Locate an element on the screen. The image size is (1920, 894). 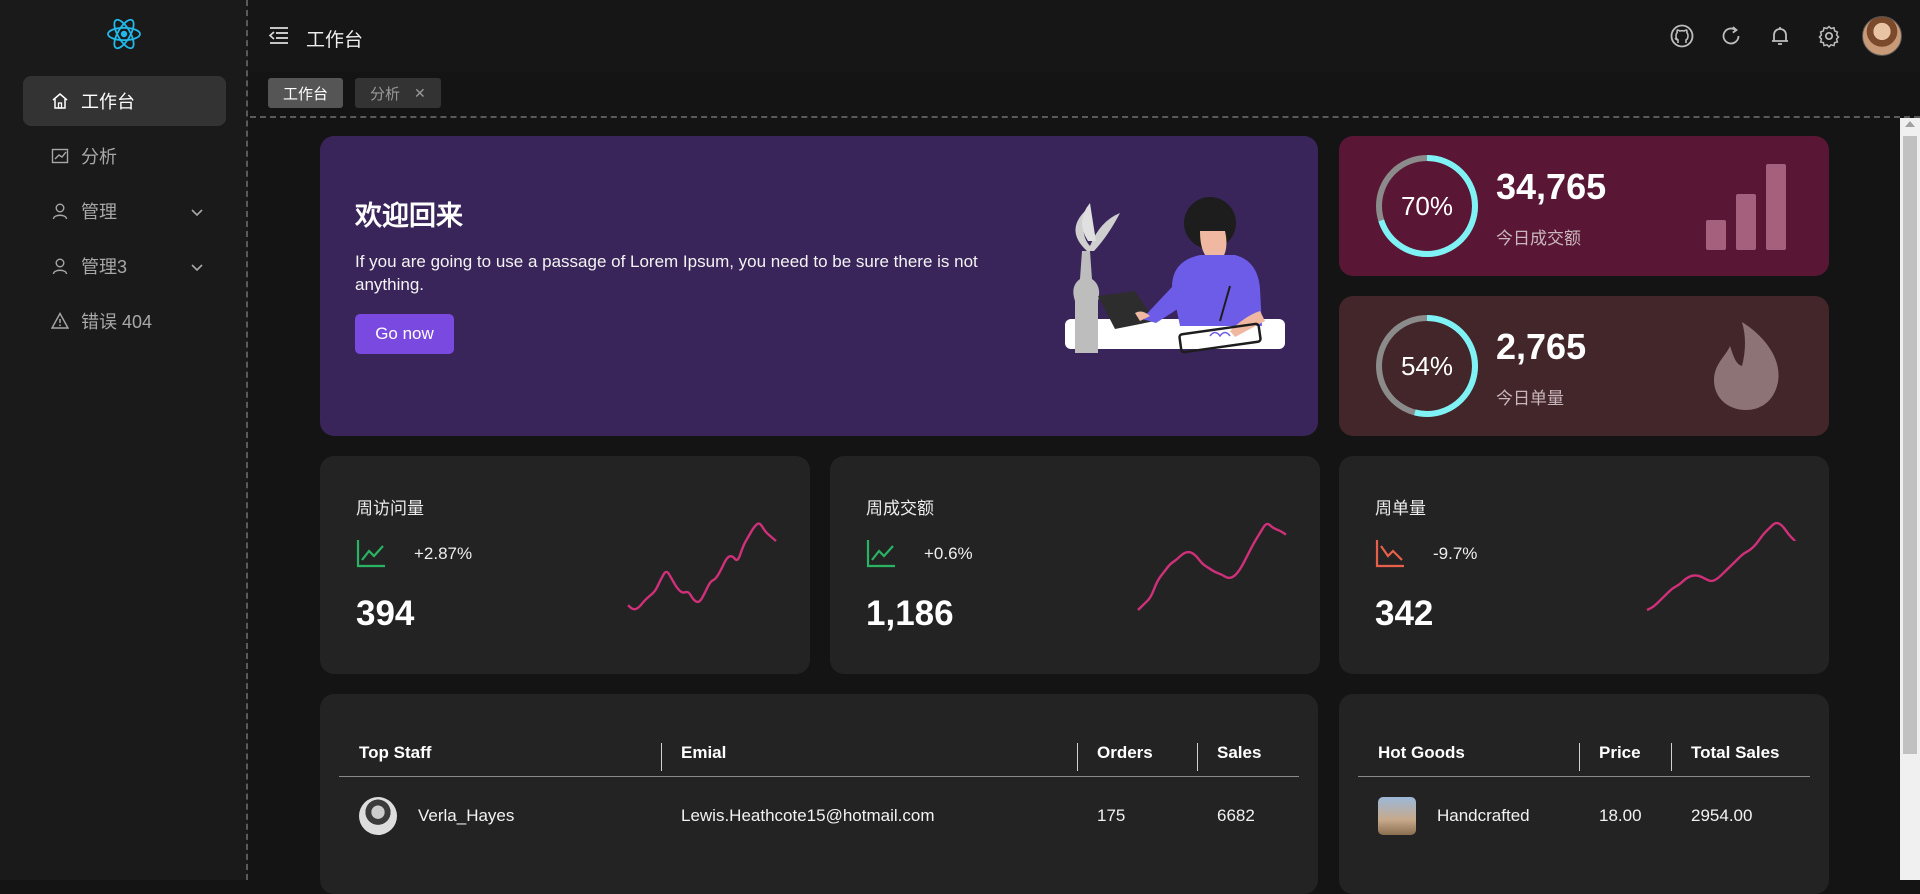
sidebar-item-label: 管理3 is located at coordinates (104, 267).